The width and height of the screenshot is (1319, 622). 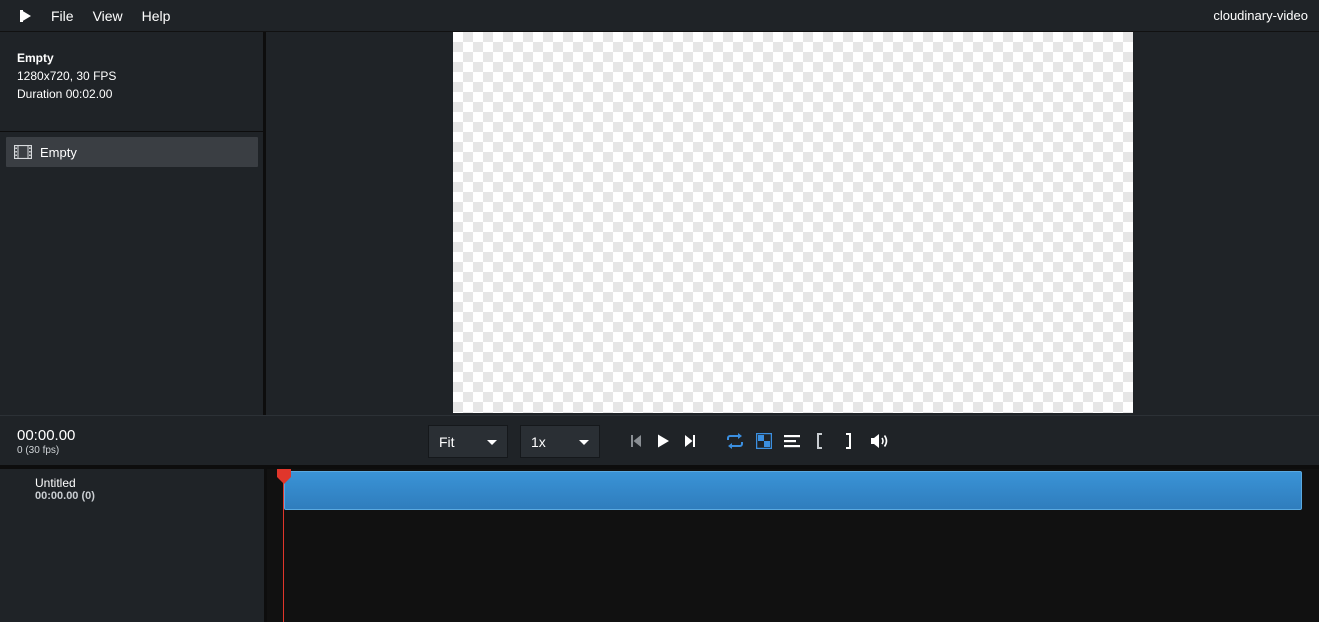 I want to click on menu-view: View, so click(x=108, y=16).